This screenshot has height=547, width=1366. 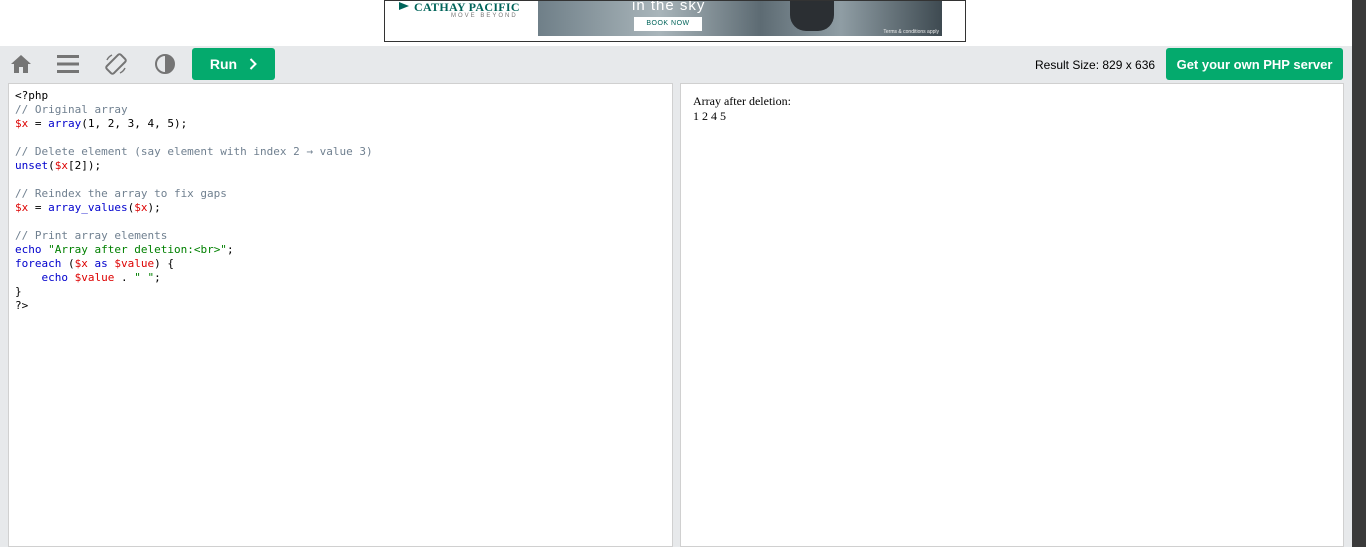 What do you see at coordinates (71, 109) in the screenshot?
I see `code-line: // Original array` at bounding box center [71, 109].